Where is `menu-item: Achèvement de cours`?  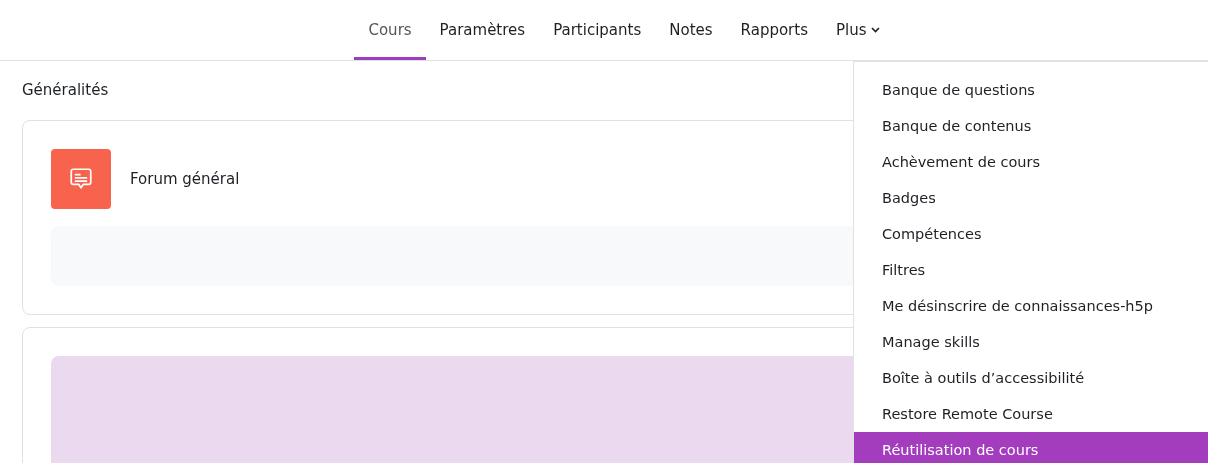 menu-item: Achèvement de cours is located at coordinates (1031, 162).